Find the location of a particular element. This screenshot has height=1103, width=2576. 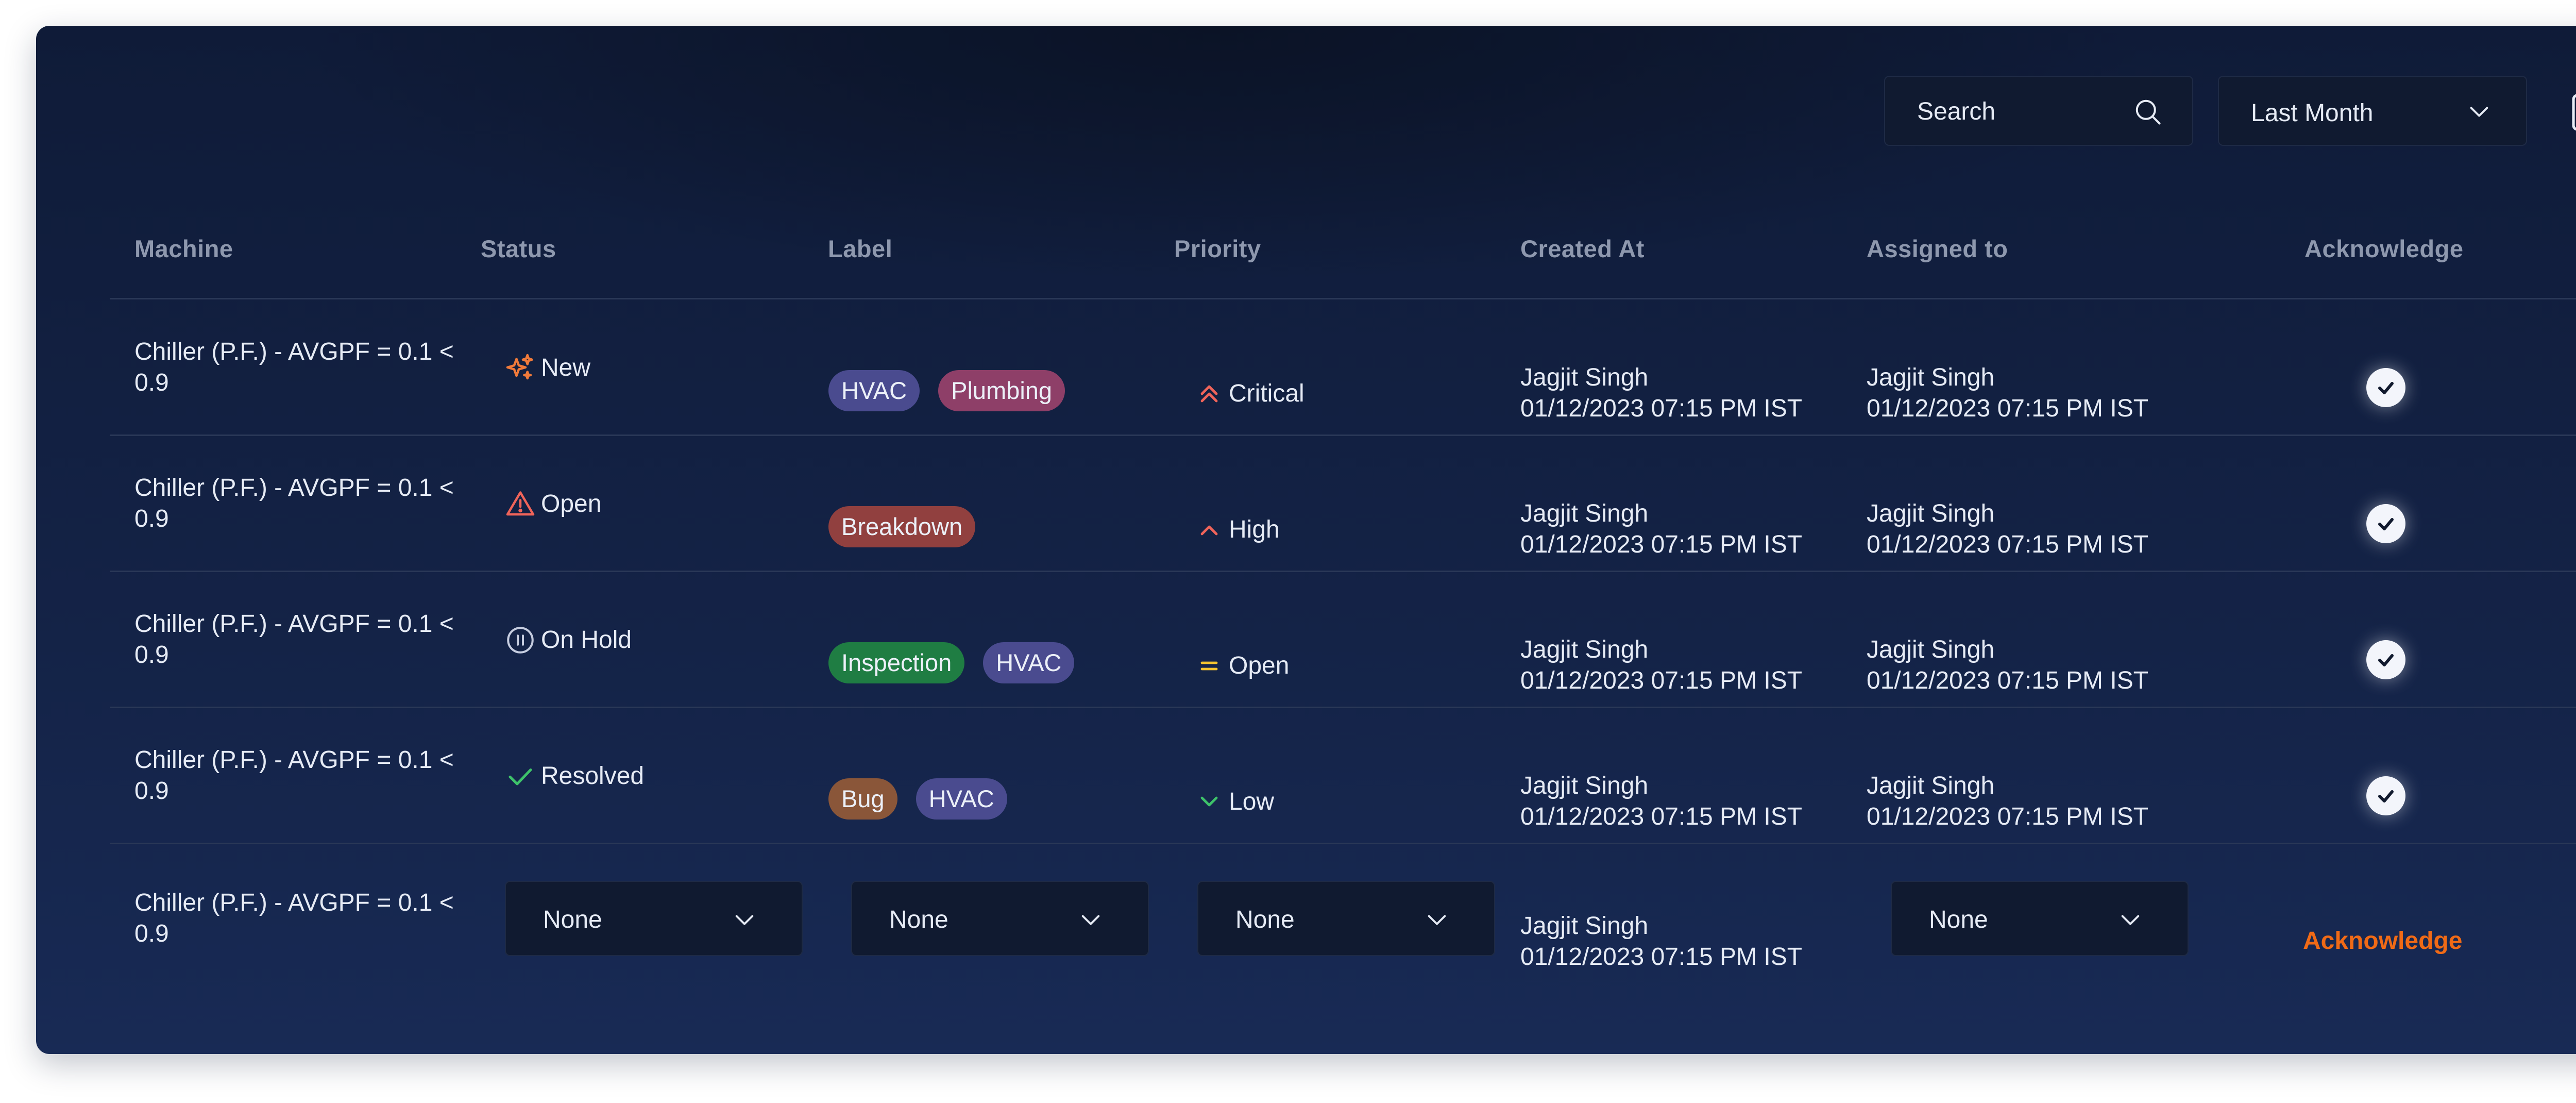

status-cell: New is located at coordinates (548, 368).